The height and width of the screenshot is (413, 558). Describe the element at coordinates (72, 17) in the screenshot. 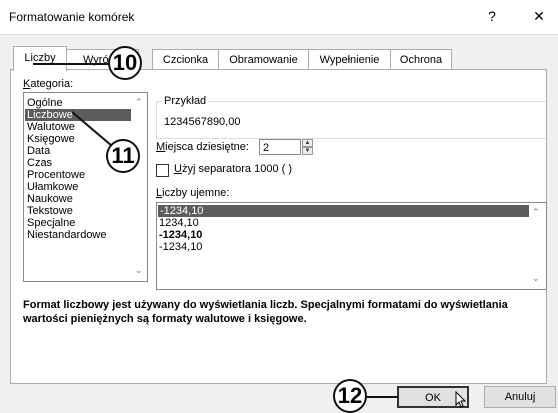

I see `window-title: Formatowanie komórek` at that location.